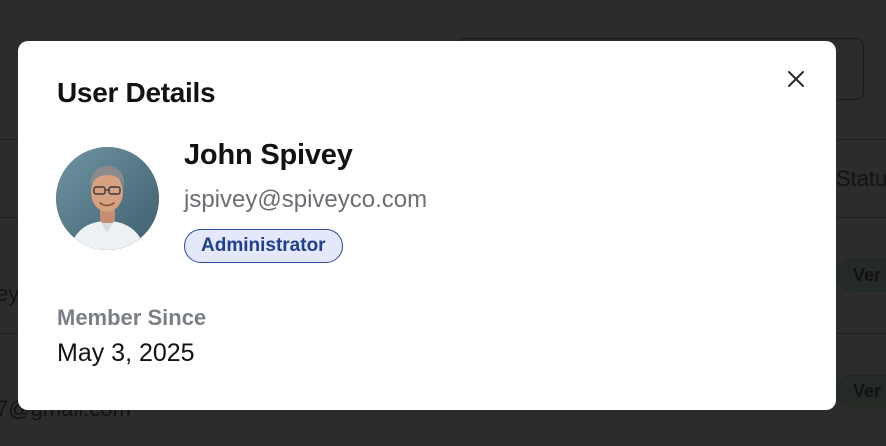 The width and height of the screenshot is (886, 446). Describe the element at coordinates (126, 353) in the screenshot. I see `member-since-value: May 3, 2025` at that location.